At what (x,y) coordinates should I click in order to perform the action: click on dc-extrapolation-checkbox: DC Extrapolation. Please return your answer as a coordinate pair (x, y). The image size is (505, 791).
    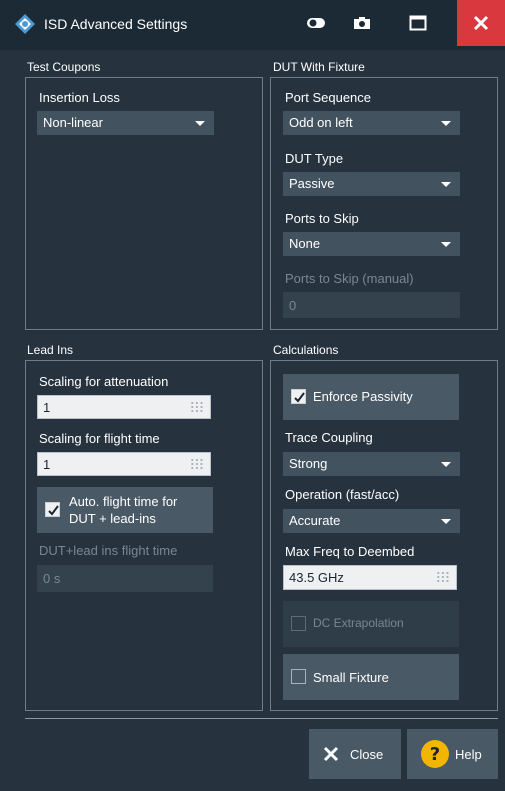
    Looking at the image, I should click on (371, 624).